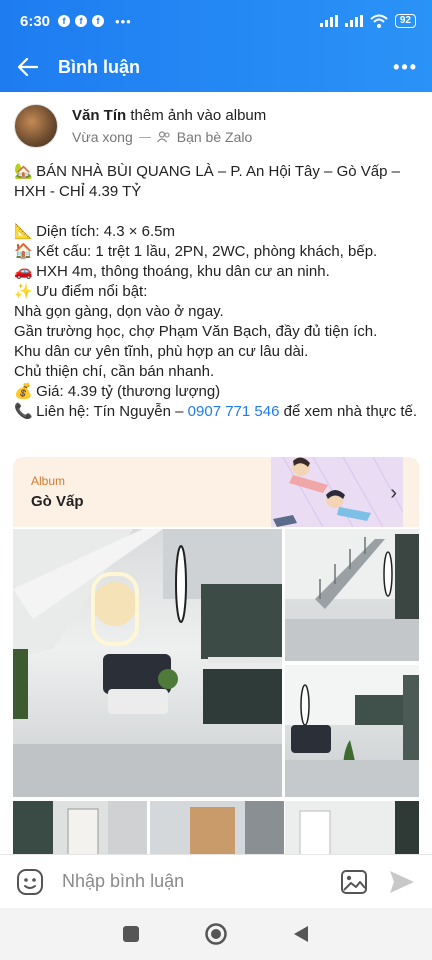 The image size is (432, 960). Describe the element at coordinates (23, 231) in the screenshot. I see `ruler-icon: 📐` at that location.